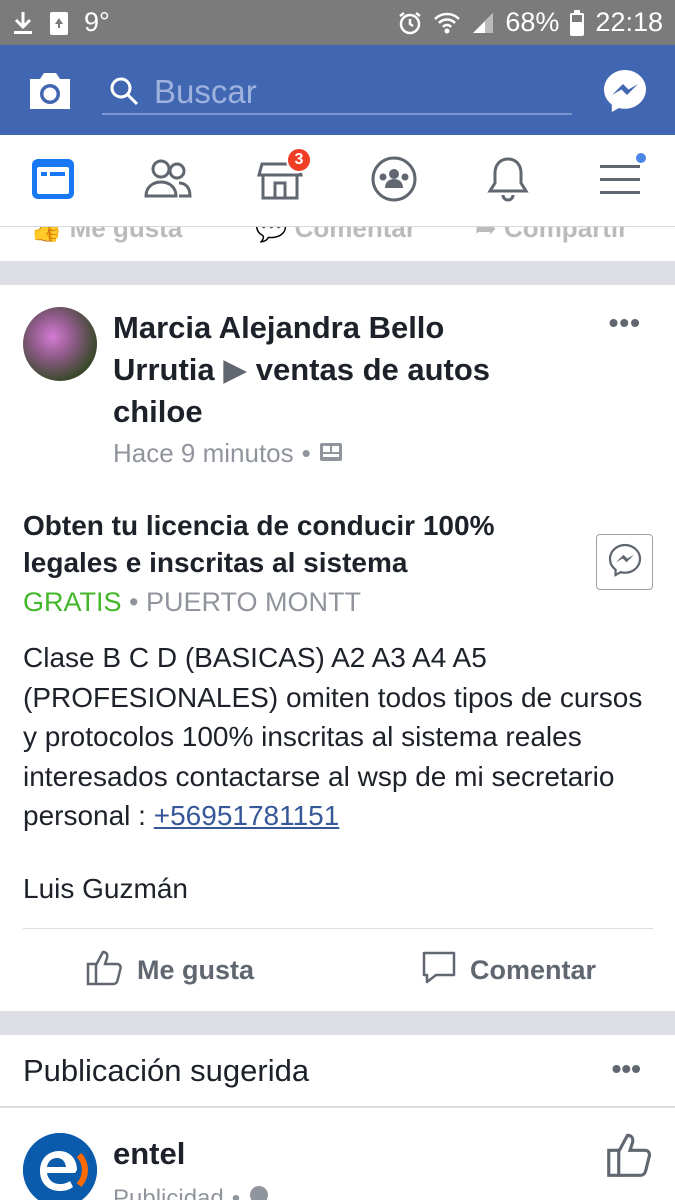 The image size is (675, 1200). I want to click on arrow-right-icon: ▶, so click(235, 369).